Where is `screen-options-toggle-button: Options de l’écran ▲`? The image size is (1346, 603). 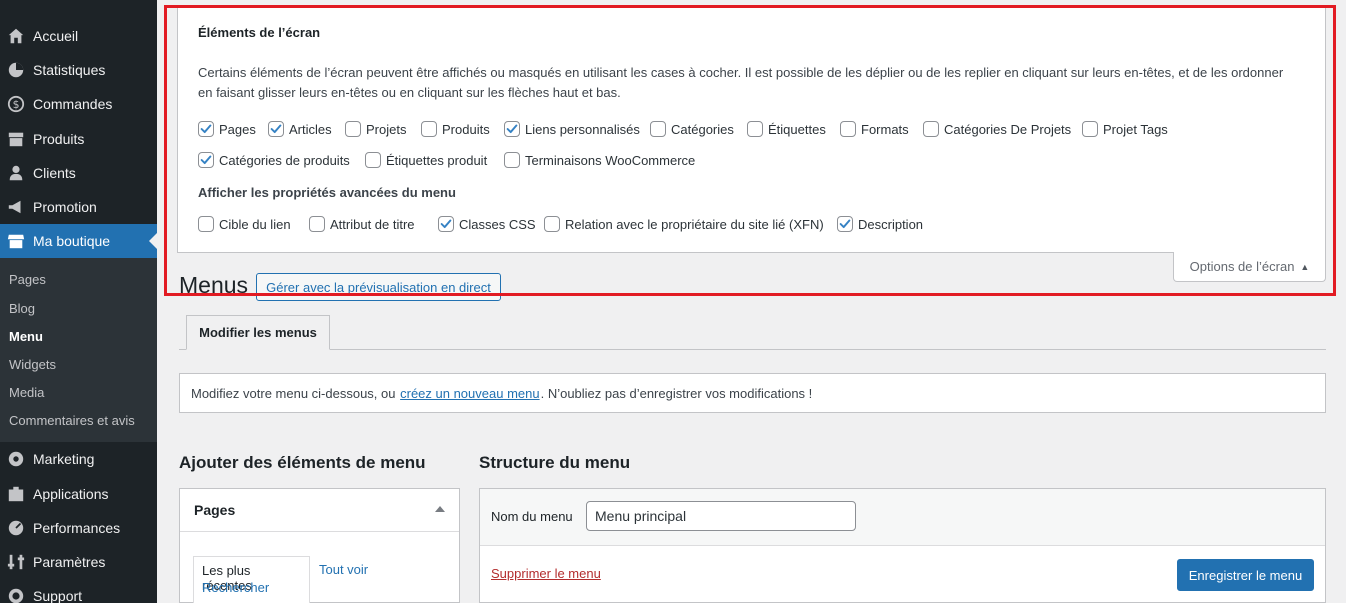
screen-options-toggle-button: Options de l’écran ▲ is located at coordinates (1249, 267).